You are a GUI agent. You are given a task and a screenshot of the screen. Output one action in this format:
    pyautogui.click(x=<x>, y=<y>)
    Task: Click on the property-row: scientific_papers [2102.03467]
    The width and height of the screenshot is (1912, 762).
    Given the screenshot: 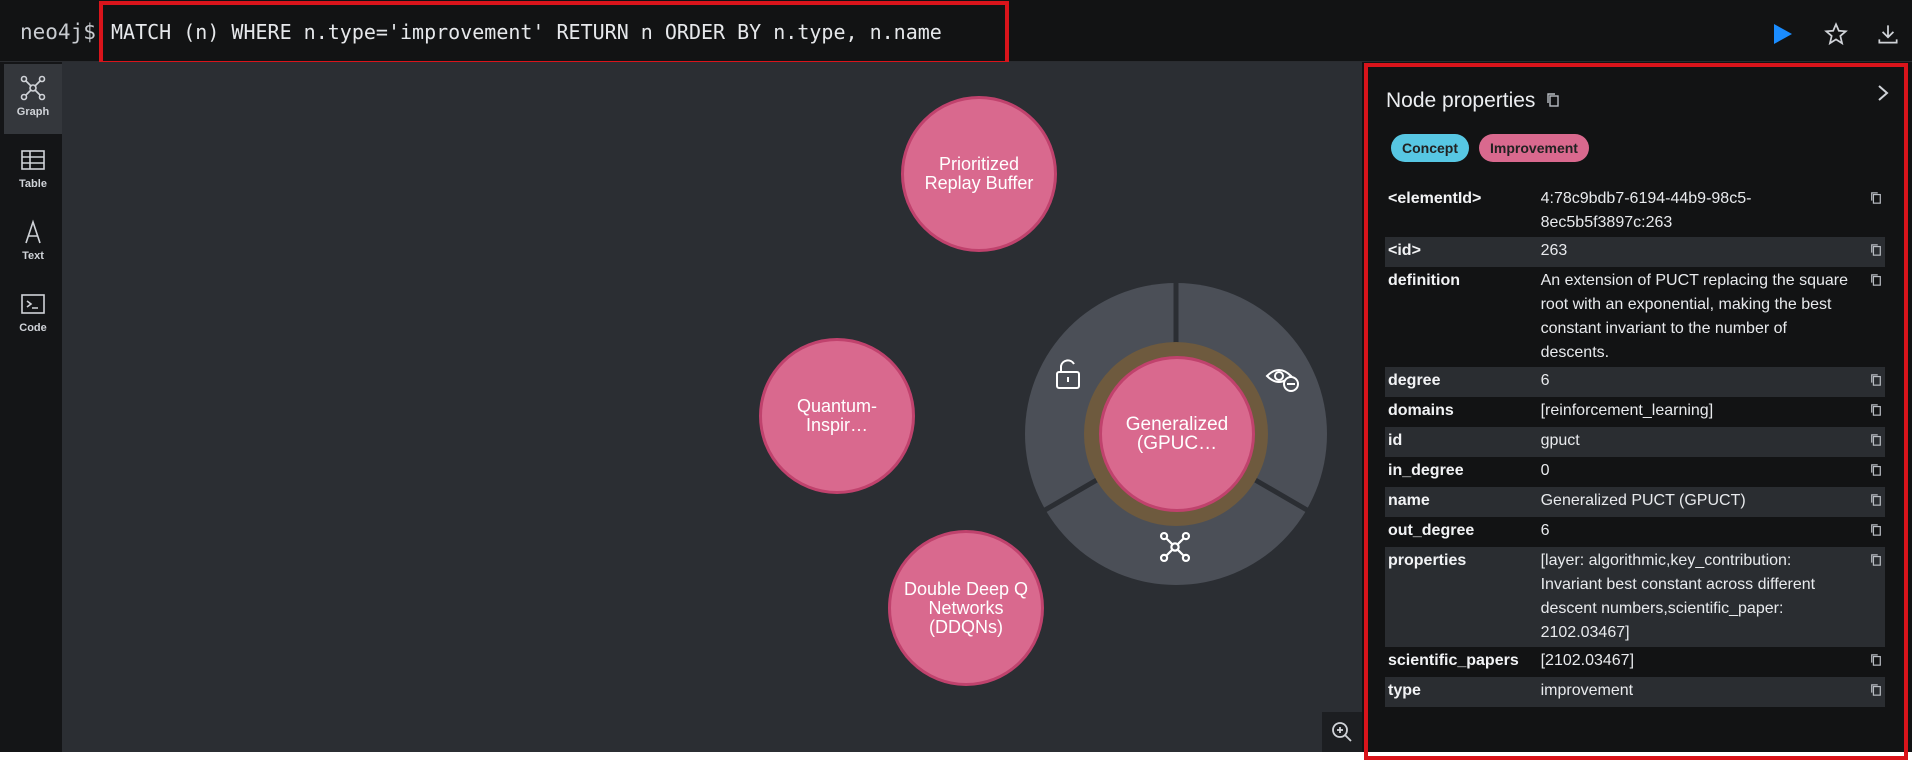 What is the action you would take?
    pyautogui.click(x=1635, y=662)
    